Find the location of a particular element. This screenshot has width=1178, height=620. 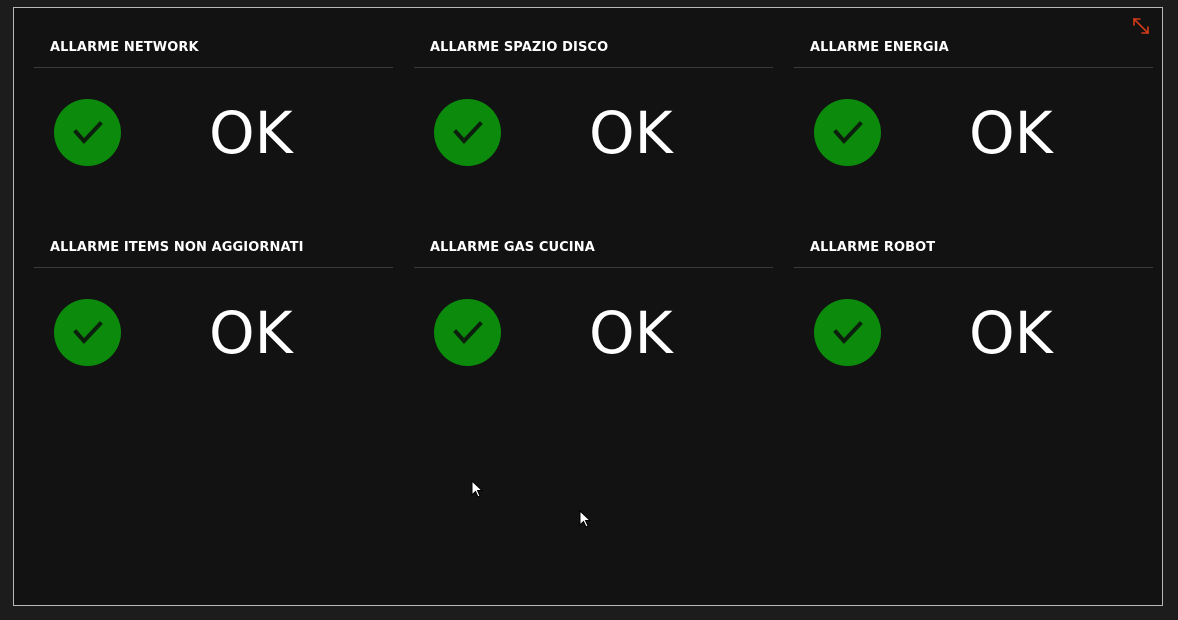

tile-title: ALLARME GAS CUCINA is located at coordinates (512, 247).